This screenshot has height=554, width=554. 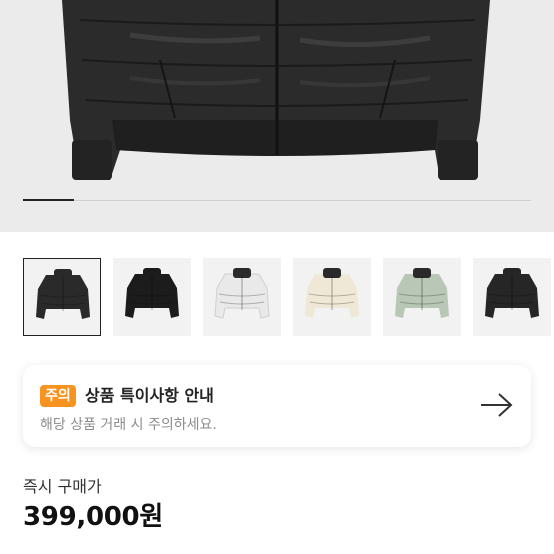 What do you see at coordinates (48, 200) in the screenshot?
I see `gallery-progress-fill` at bounding box center [48, 200].